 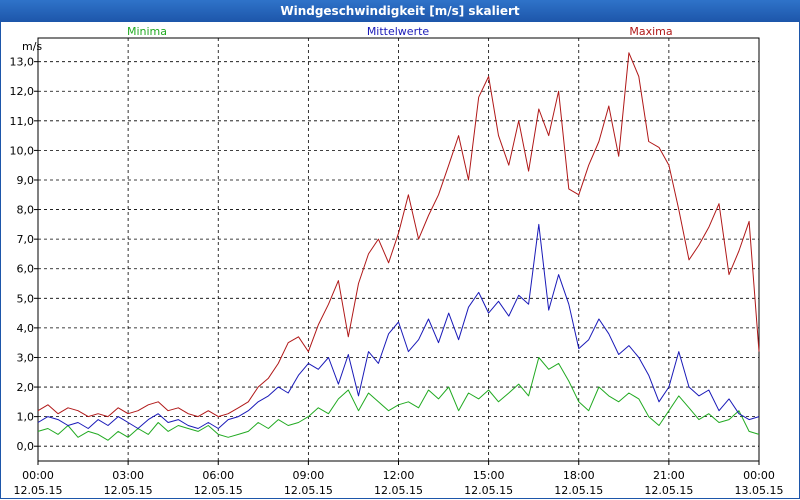 What do you see at coordinates (26, 417) in the screenshot?
I see `y-tick-label: 1,0` at bounding box center [26, 417].